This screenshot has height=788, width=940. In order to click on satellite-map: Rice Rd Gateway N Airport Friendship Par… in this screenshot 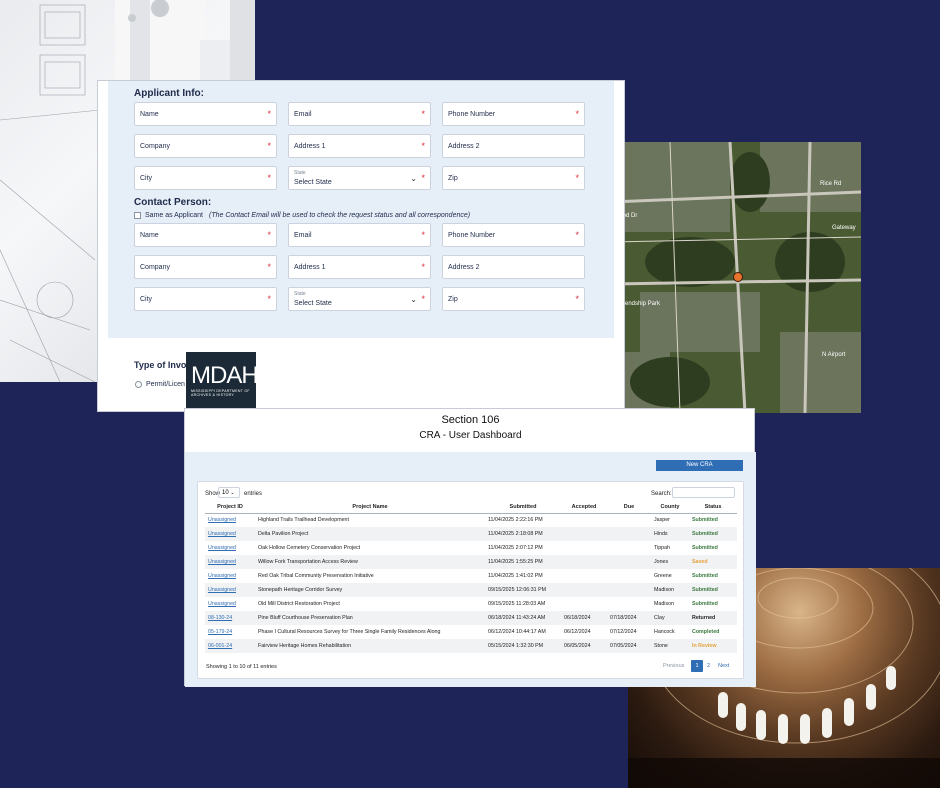, I will do `click(735, 277)`.